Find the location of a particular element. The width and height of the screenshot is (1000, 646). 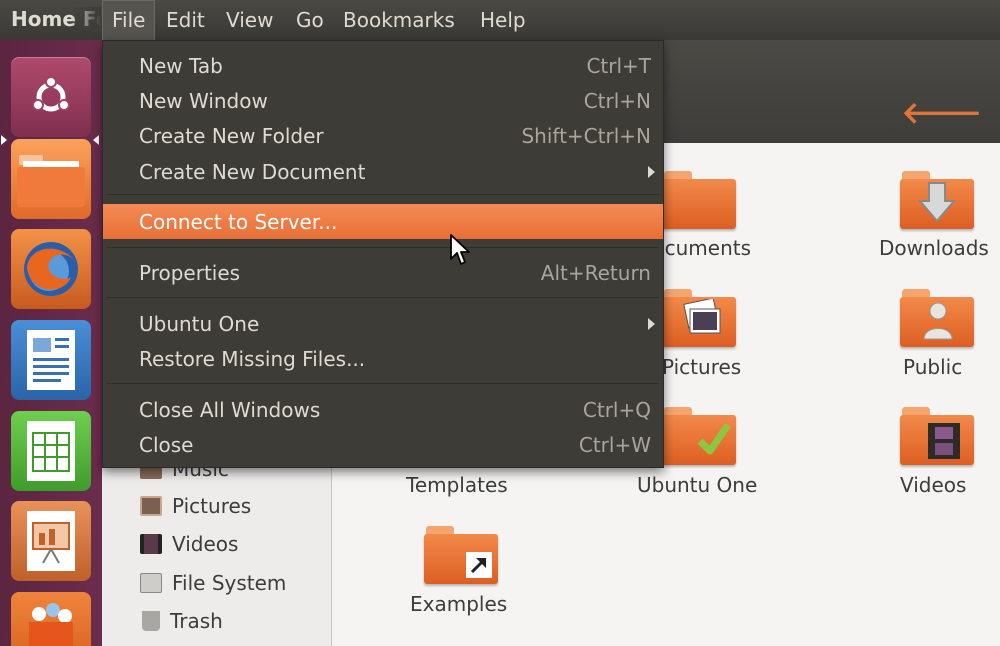

public-folder-icon is located at coordinates (937, 318).